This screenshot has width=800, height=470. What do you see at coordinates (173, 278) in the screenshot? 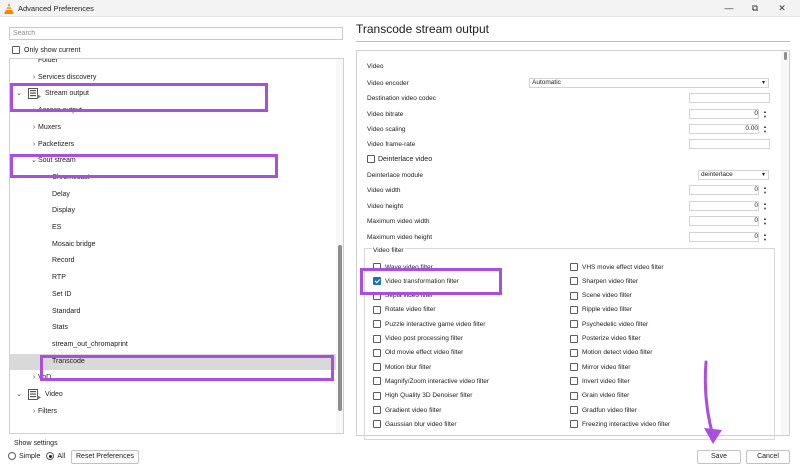
I see `tree-item: RTP` at bounding box center [173, 278].